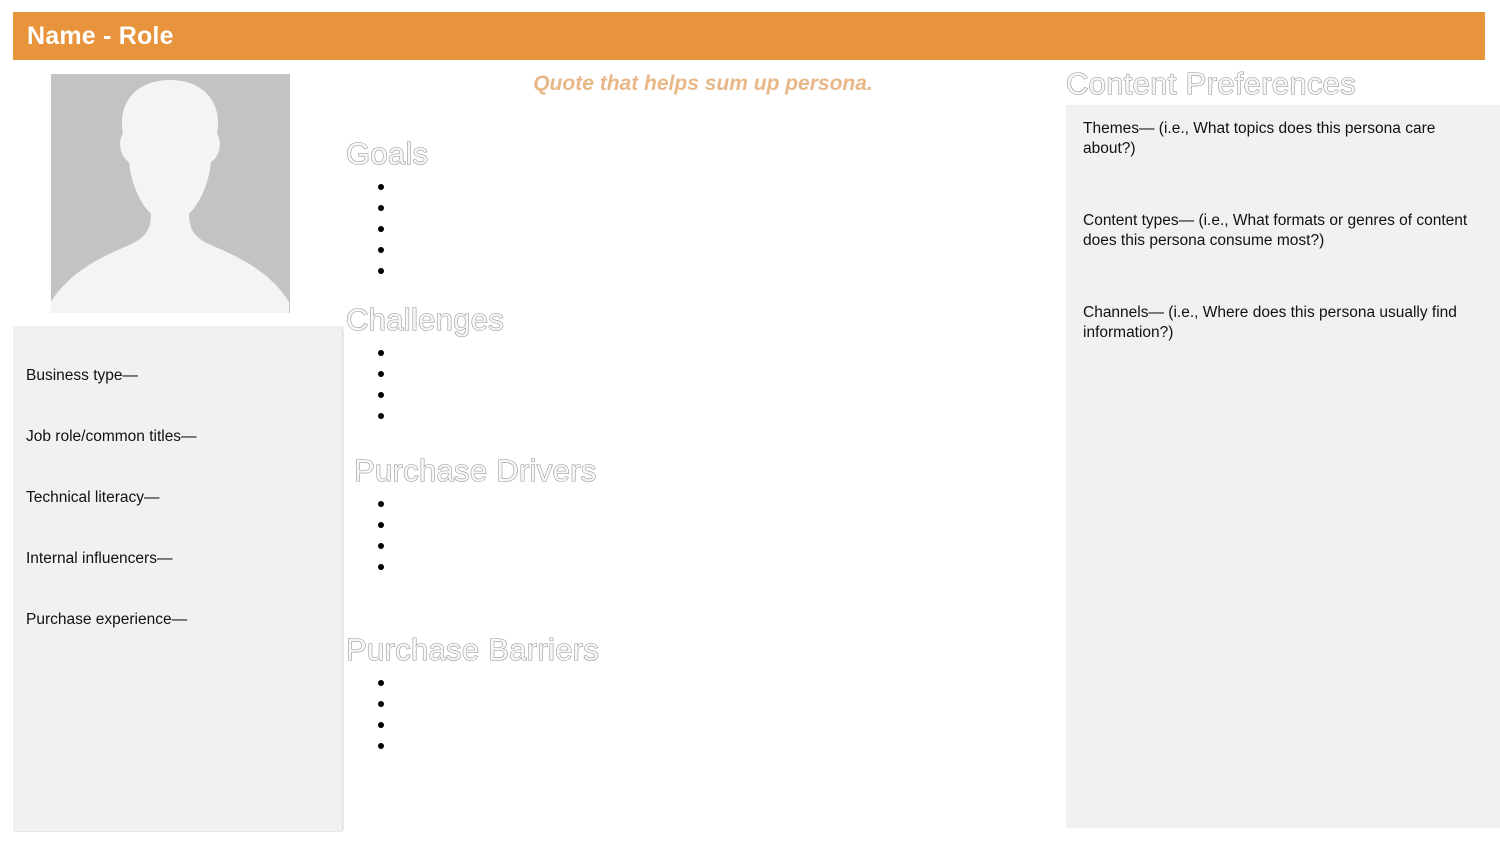 The height and width of the screenshot is (843, 1500). Describe the element at coordinates (387, 153) in the screenshot. I see `section-heading-goals: Goals` at that location.